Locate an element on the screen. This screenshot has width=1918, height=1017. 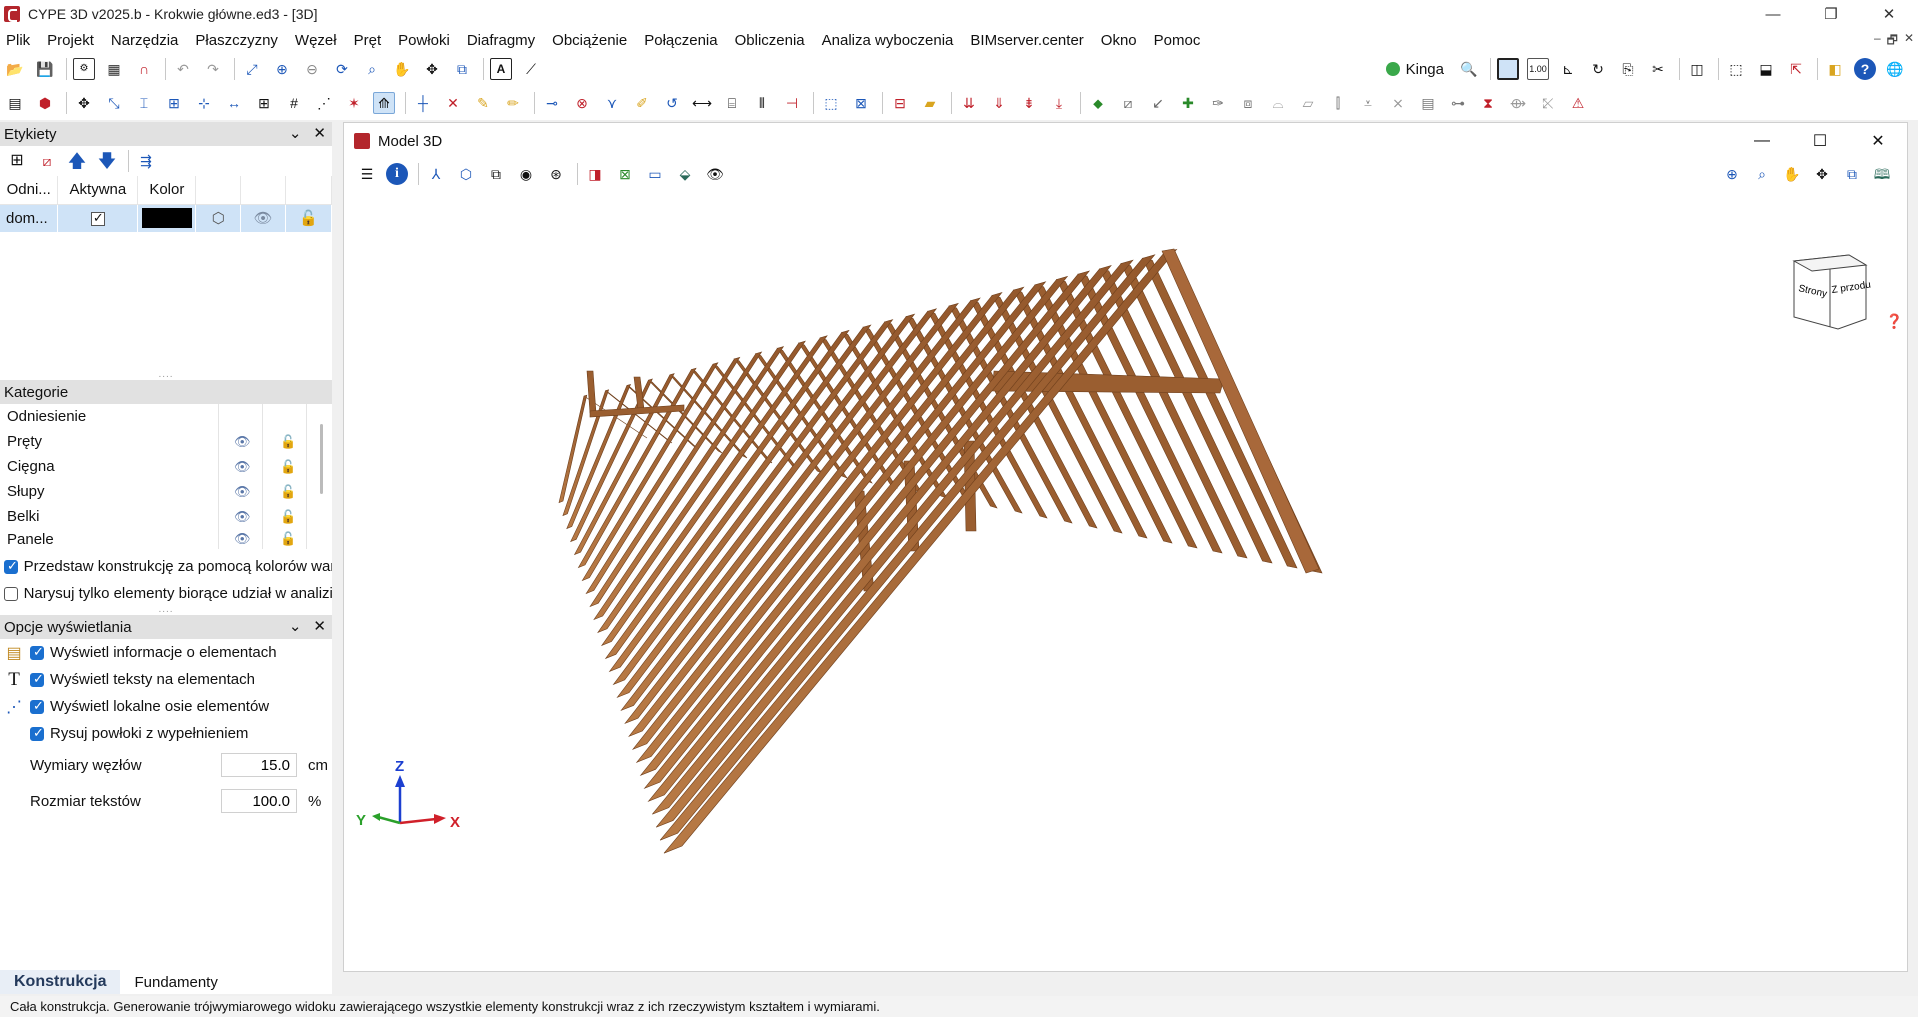
menu-projekt: Projekt is located at coordinates (70, 40).